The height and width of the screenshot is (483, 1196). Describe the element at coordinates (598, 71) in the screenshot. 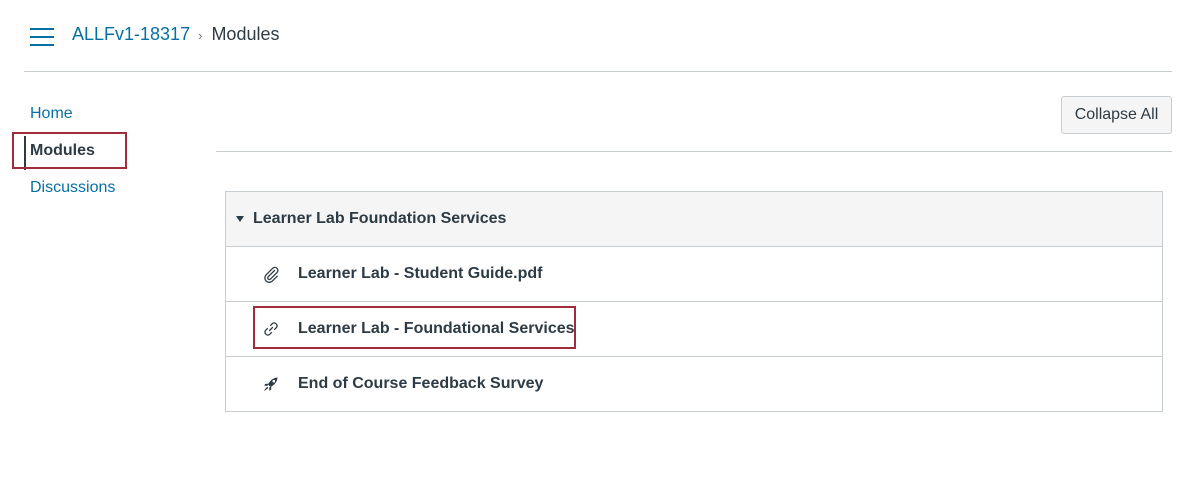

I see `header-divider` at that location.